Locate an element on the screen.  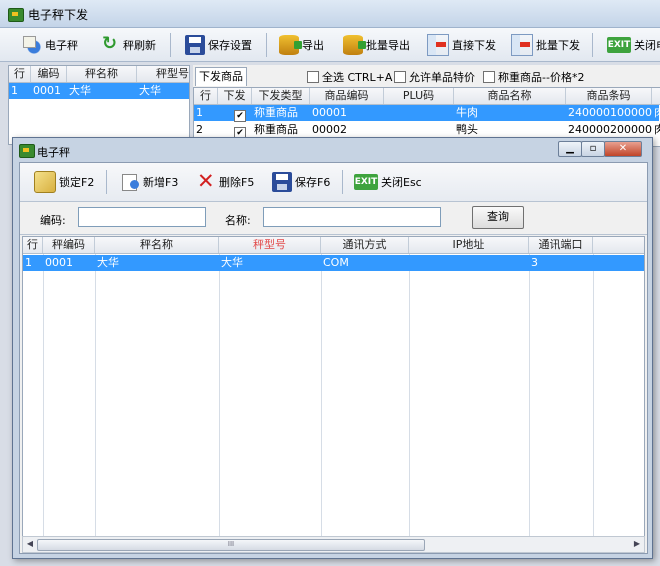
dialog-toolbar: 锁定F2 新增F3 删除F5 保存F6 EXIT 关闭Esc is located at coordinates (333, 182).